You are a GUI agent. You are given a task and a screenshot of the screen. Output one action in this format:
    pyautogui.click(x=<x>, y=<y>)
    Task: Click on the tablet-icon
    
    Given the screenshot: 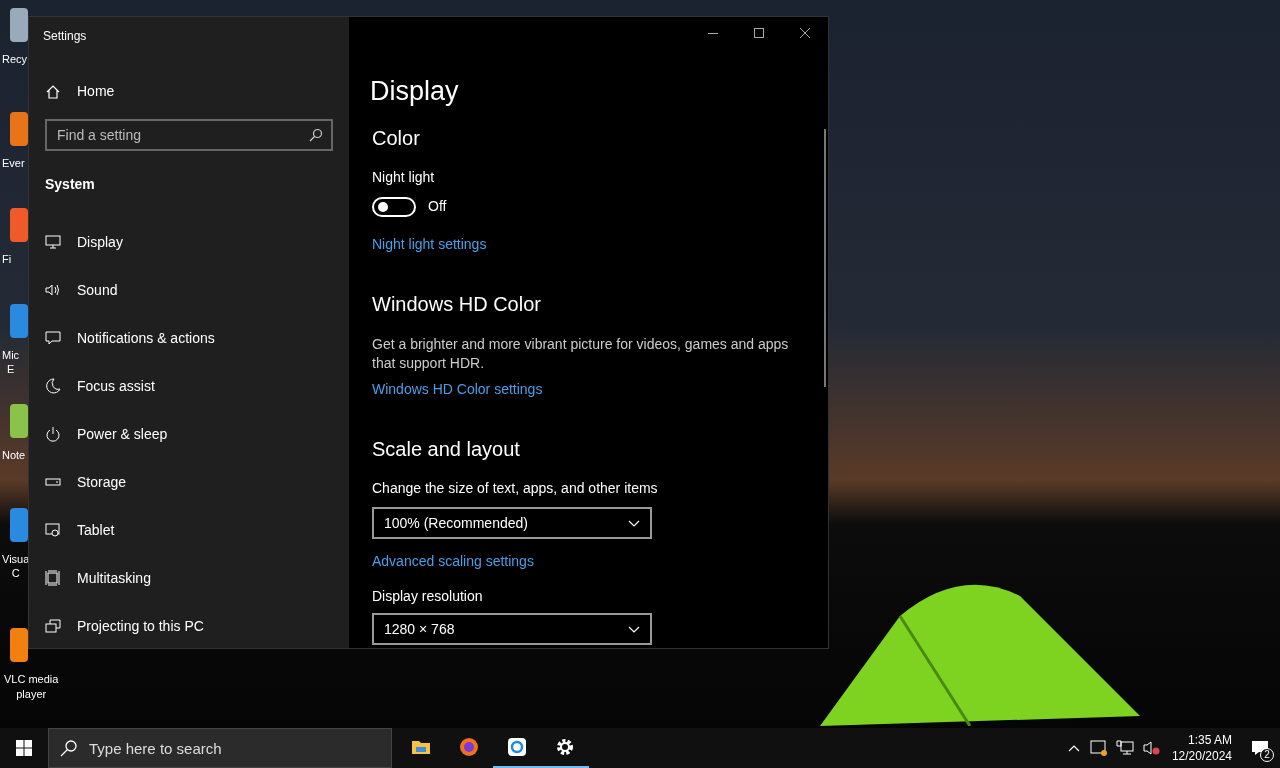 What is the action you would take?
    pyautogui.click(x=53, y=530)
    